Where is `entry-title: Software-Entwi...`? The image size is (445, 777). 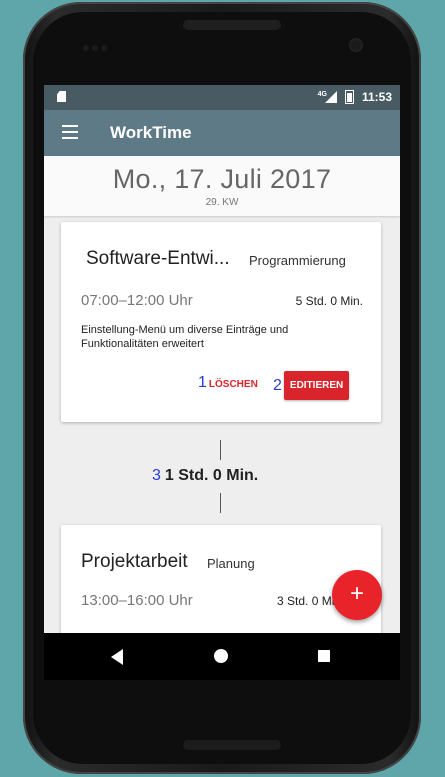 entry-title: Software-Entwi... is located at coordinates (158, 258).